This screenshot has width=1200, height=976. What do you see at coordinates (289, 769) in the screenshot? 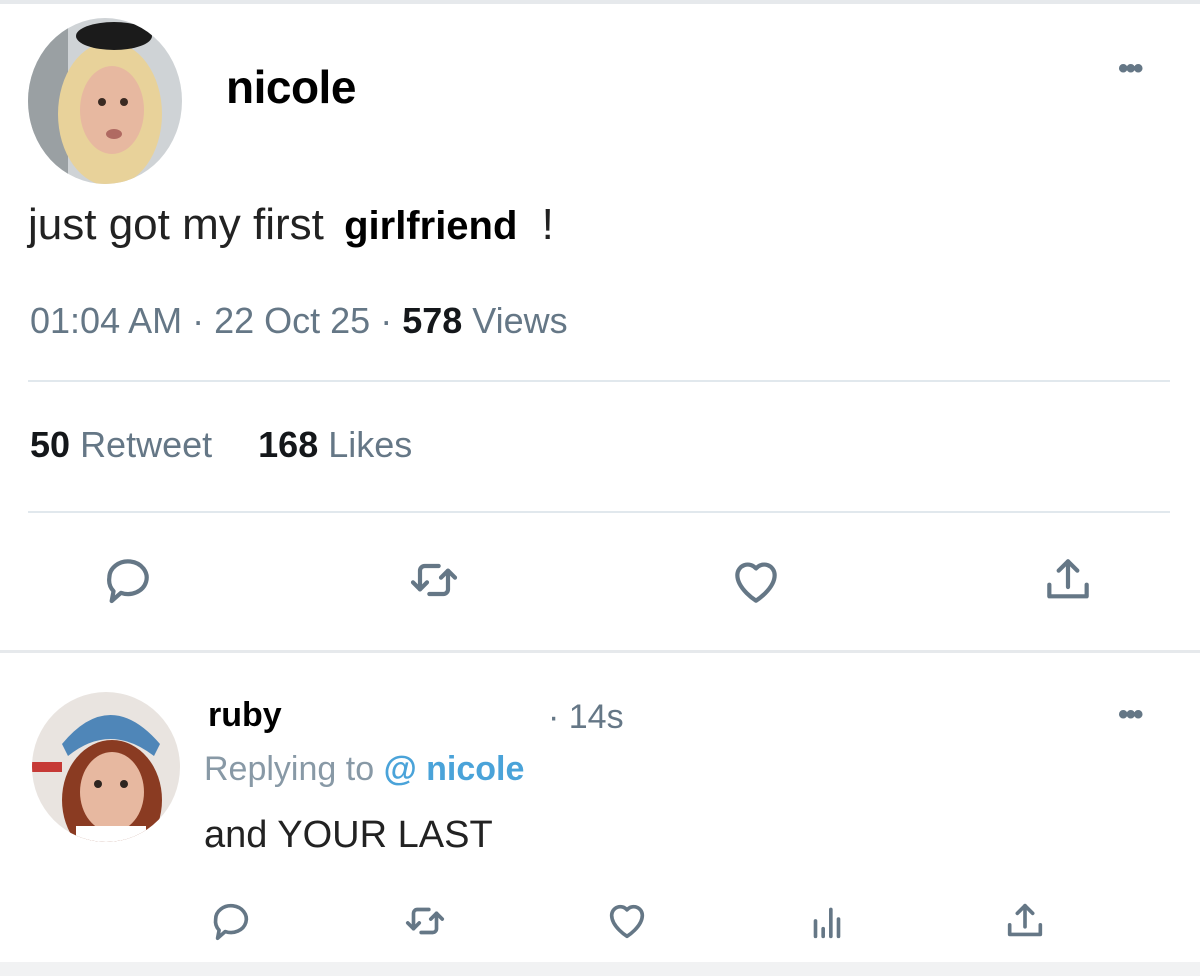
I see `replying-label: Replying to` at bounding box center [289, 769].